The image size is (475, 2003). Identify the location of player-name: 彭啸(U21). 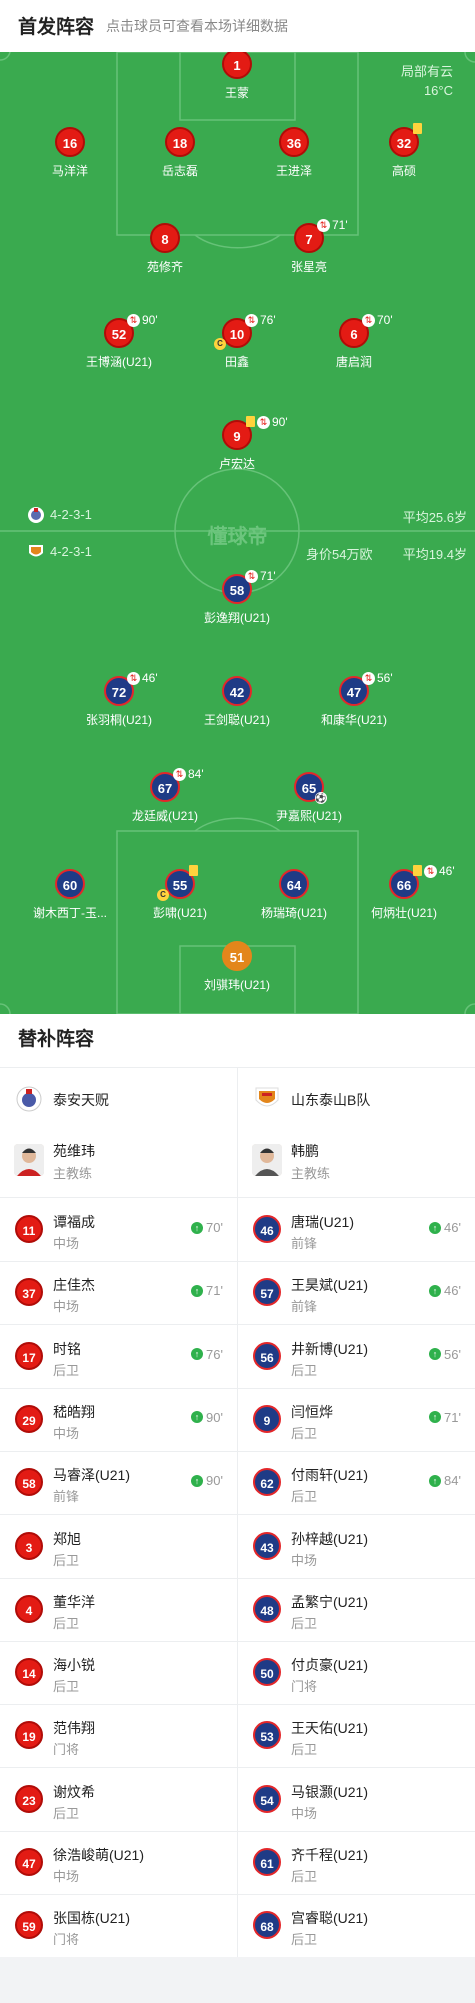
(179, 913).